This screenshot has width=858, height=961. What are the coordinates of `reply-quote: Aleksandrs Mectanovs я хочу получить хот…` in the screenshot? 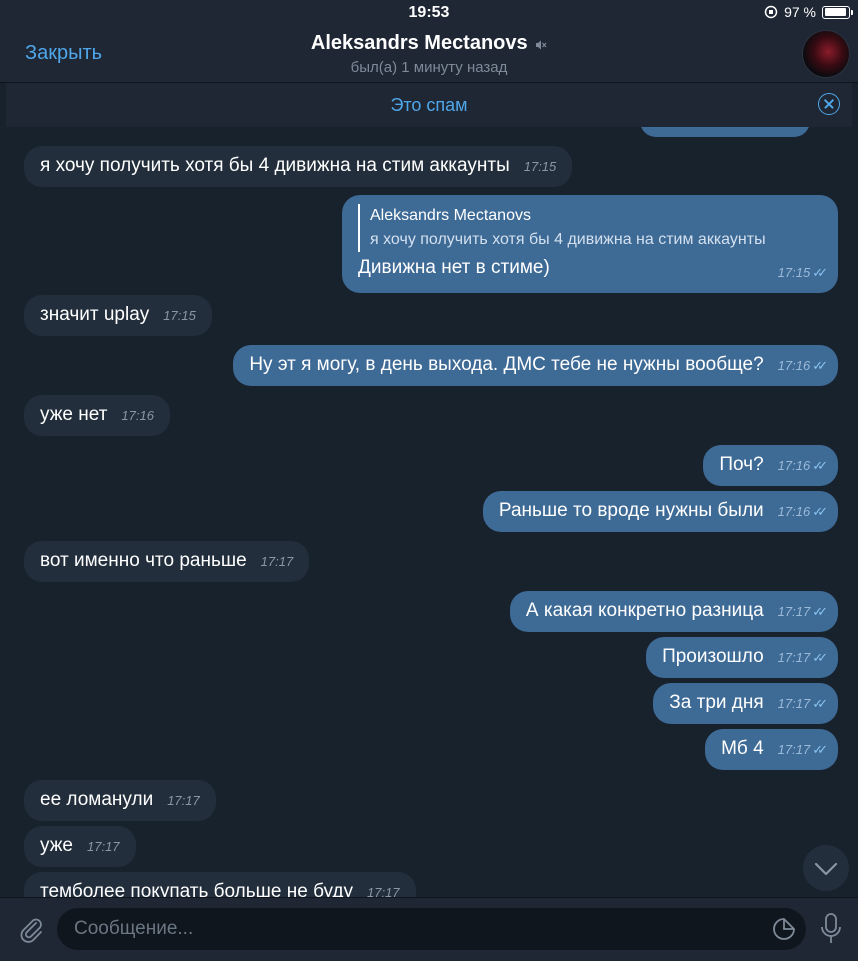 It's located at (590, 228).